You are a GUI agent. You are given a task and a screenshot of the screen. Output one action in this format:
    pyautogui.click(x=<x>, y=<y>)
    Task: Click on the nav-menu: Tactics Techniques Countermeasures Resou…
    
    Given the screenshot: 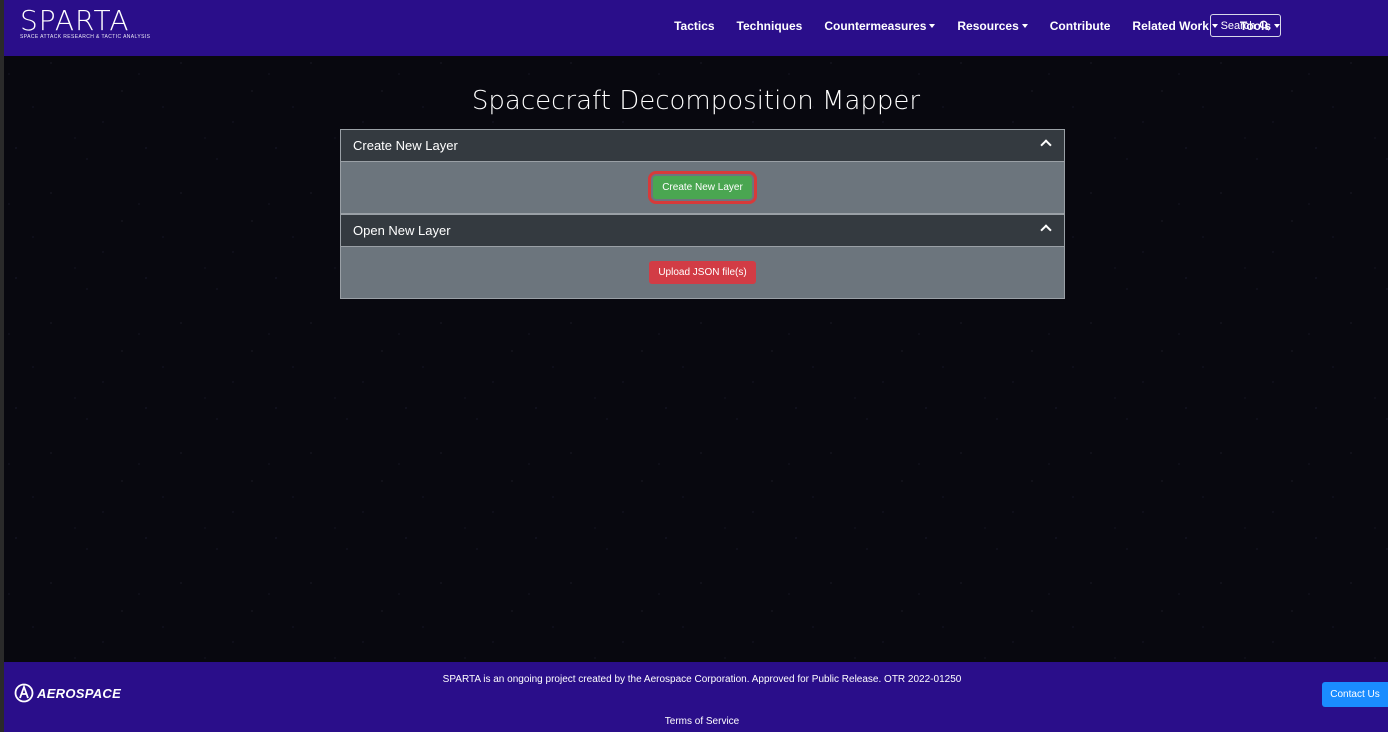 What is the action you would take?
    pyautogui.click(x=966, y=26)
    